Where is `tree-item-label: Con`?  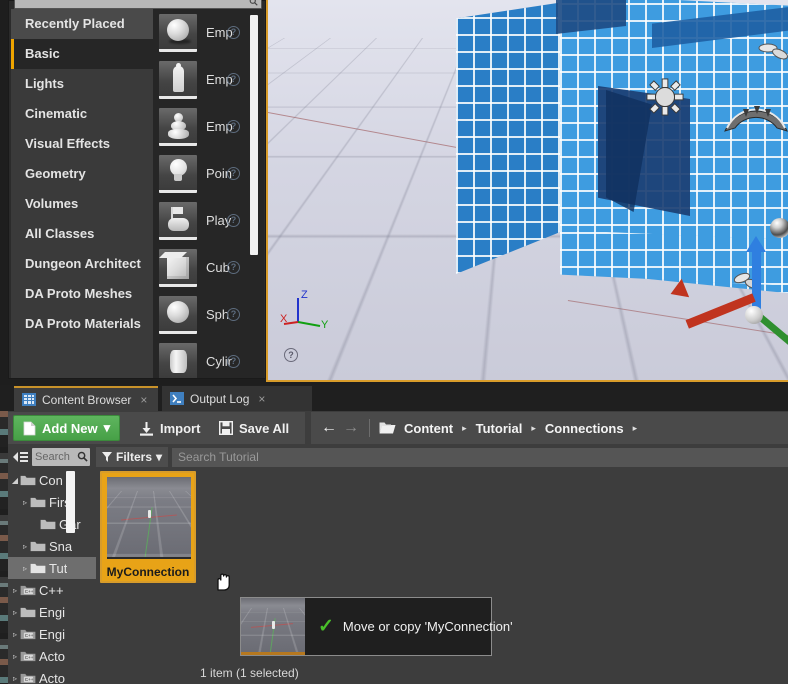
tree-item-label: Con is located at coordinates (51, 480).